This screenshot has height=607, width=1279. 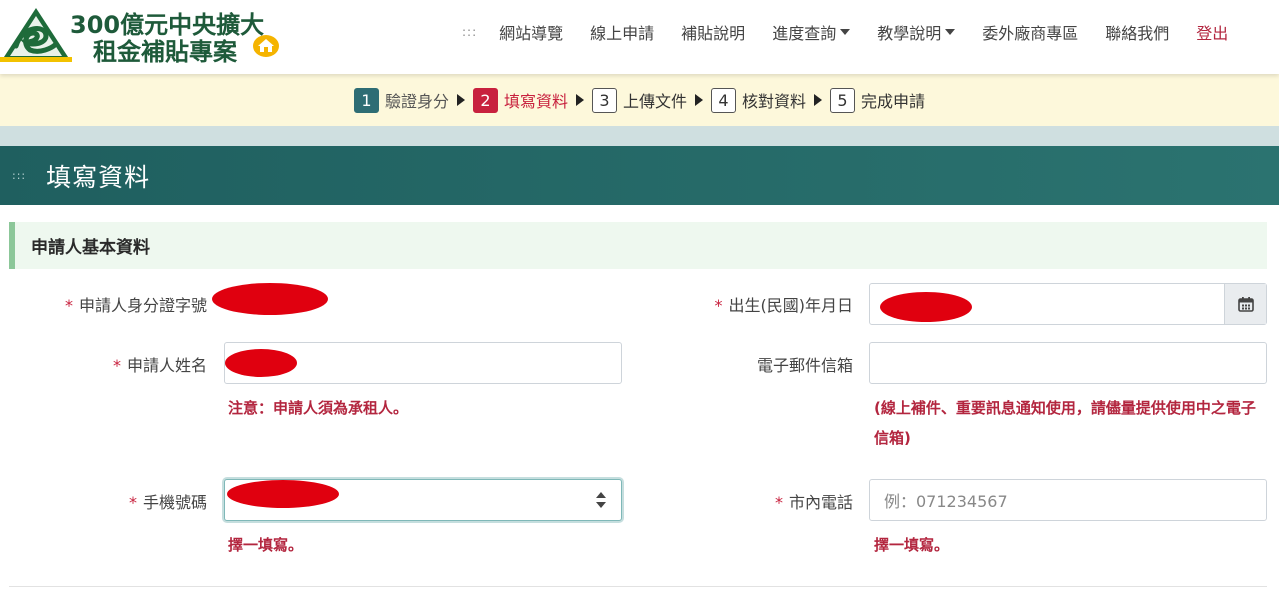 I want to click on applicant-name-input, so click(x=423, y=363).